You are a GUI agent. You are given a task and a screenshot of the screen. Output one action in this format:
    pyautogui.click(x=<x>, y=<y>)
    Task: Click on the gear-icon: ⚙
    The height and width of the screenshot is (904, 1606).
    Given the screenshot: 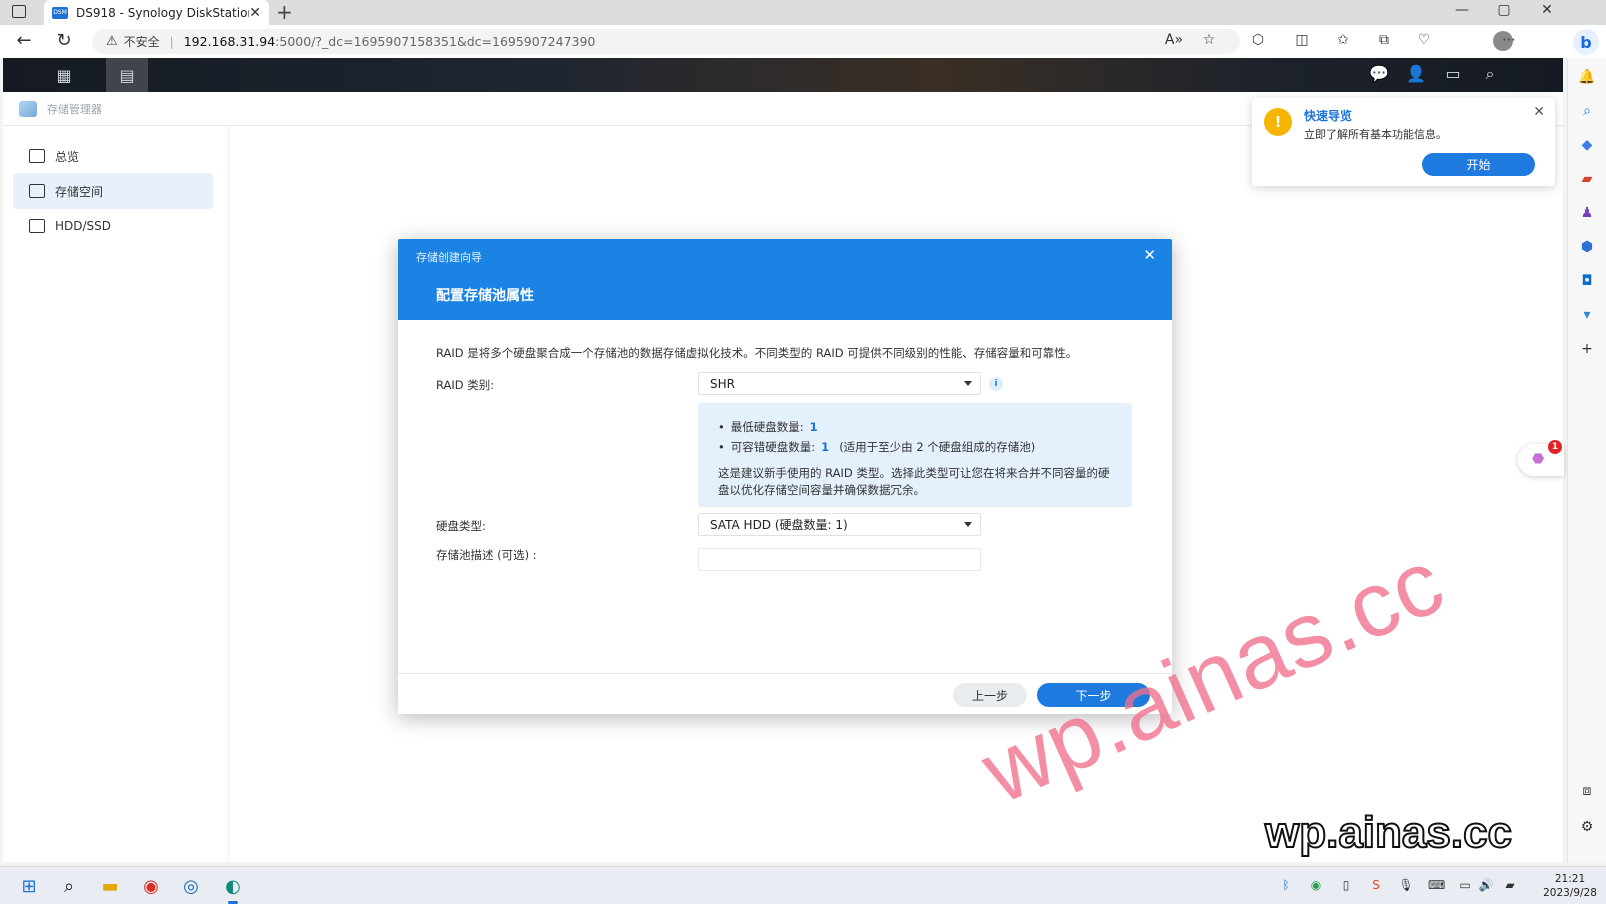 What is the action you would take?
    pyautogui.click(x=1587, y=827)
    